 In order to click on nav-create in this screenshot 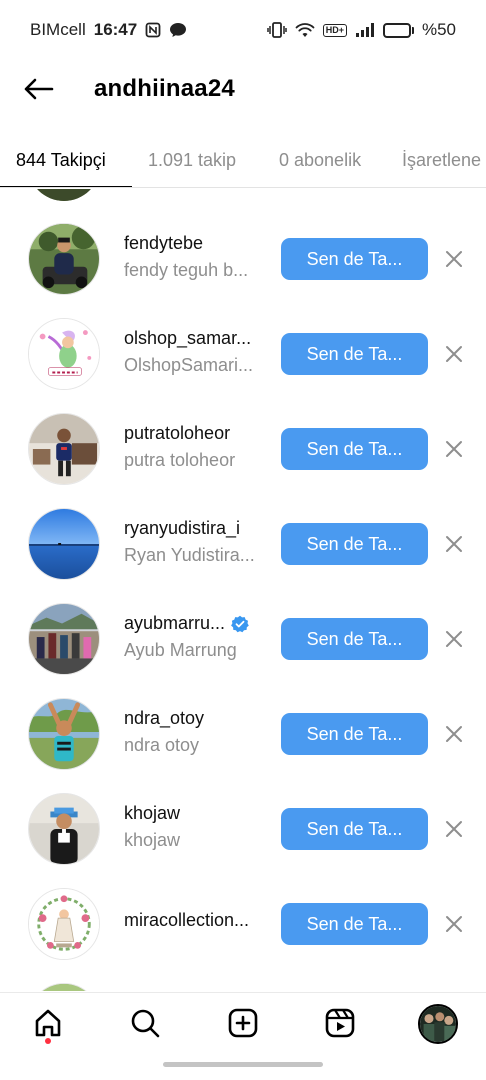, I will do `click(243, 1023)`.